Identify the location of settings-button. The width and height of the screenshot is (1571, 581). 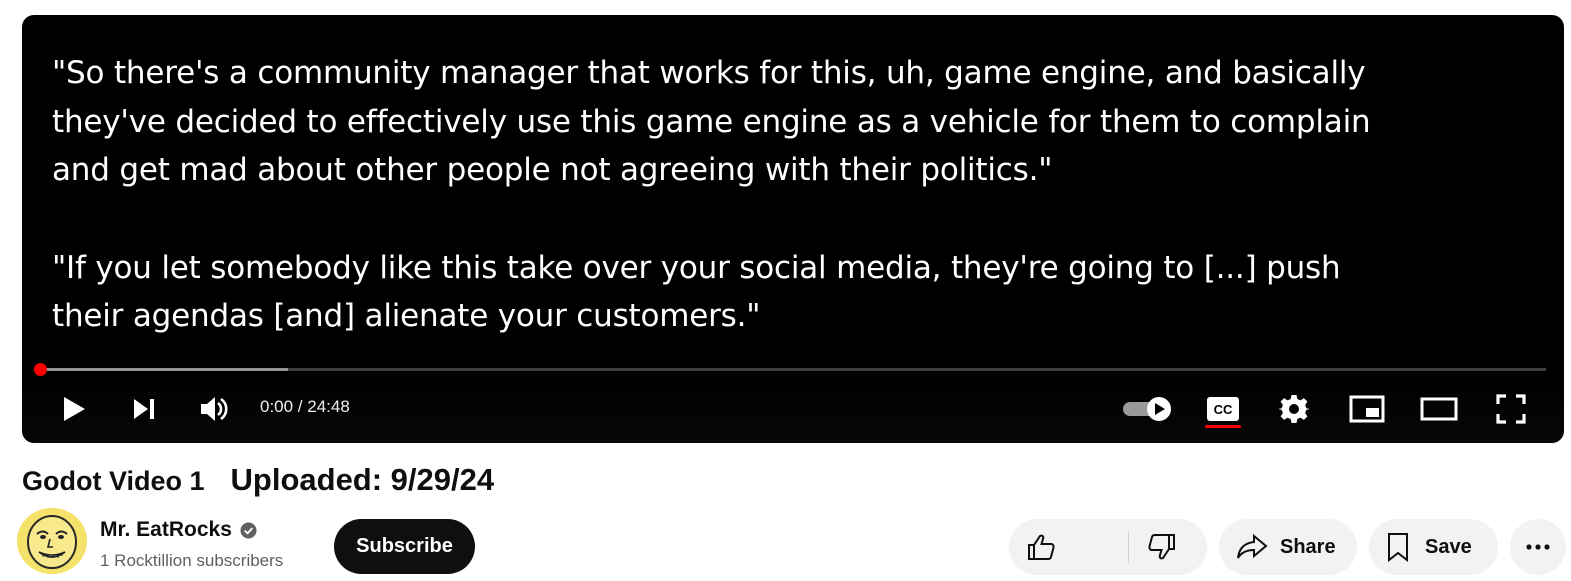
(1294, 409).